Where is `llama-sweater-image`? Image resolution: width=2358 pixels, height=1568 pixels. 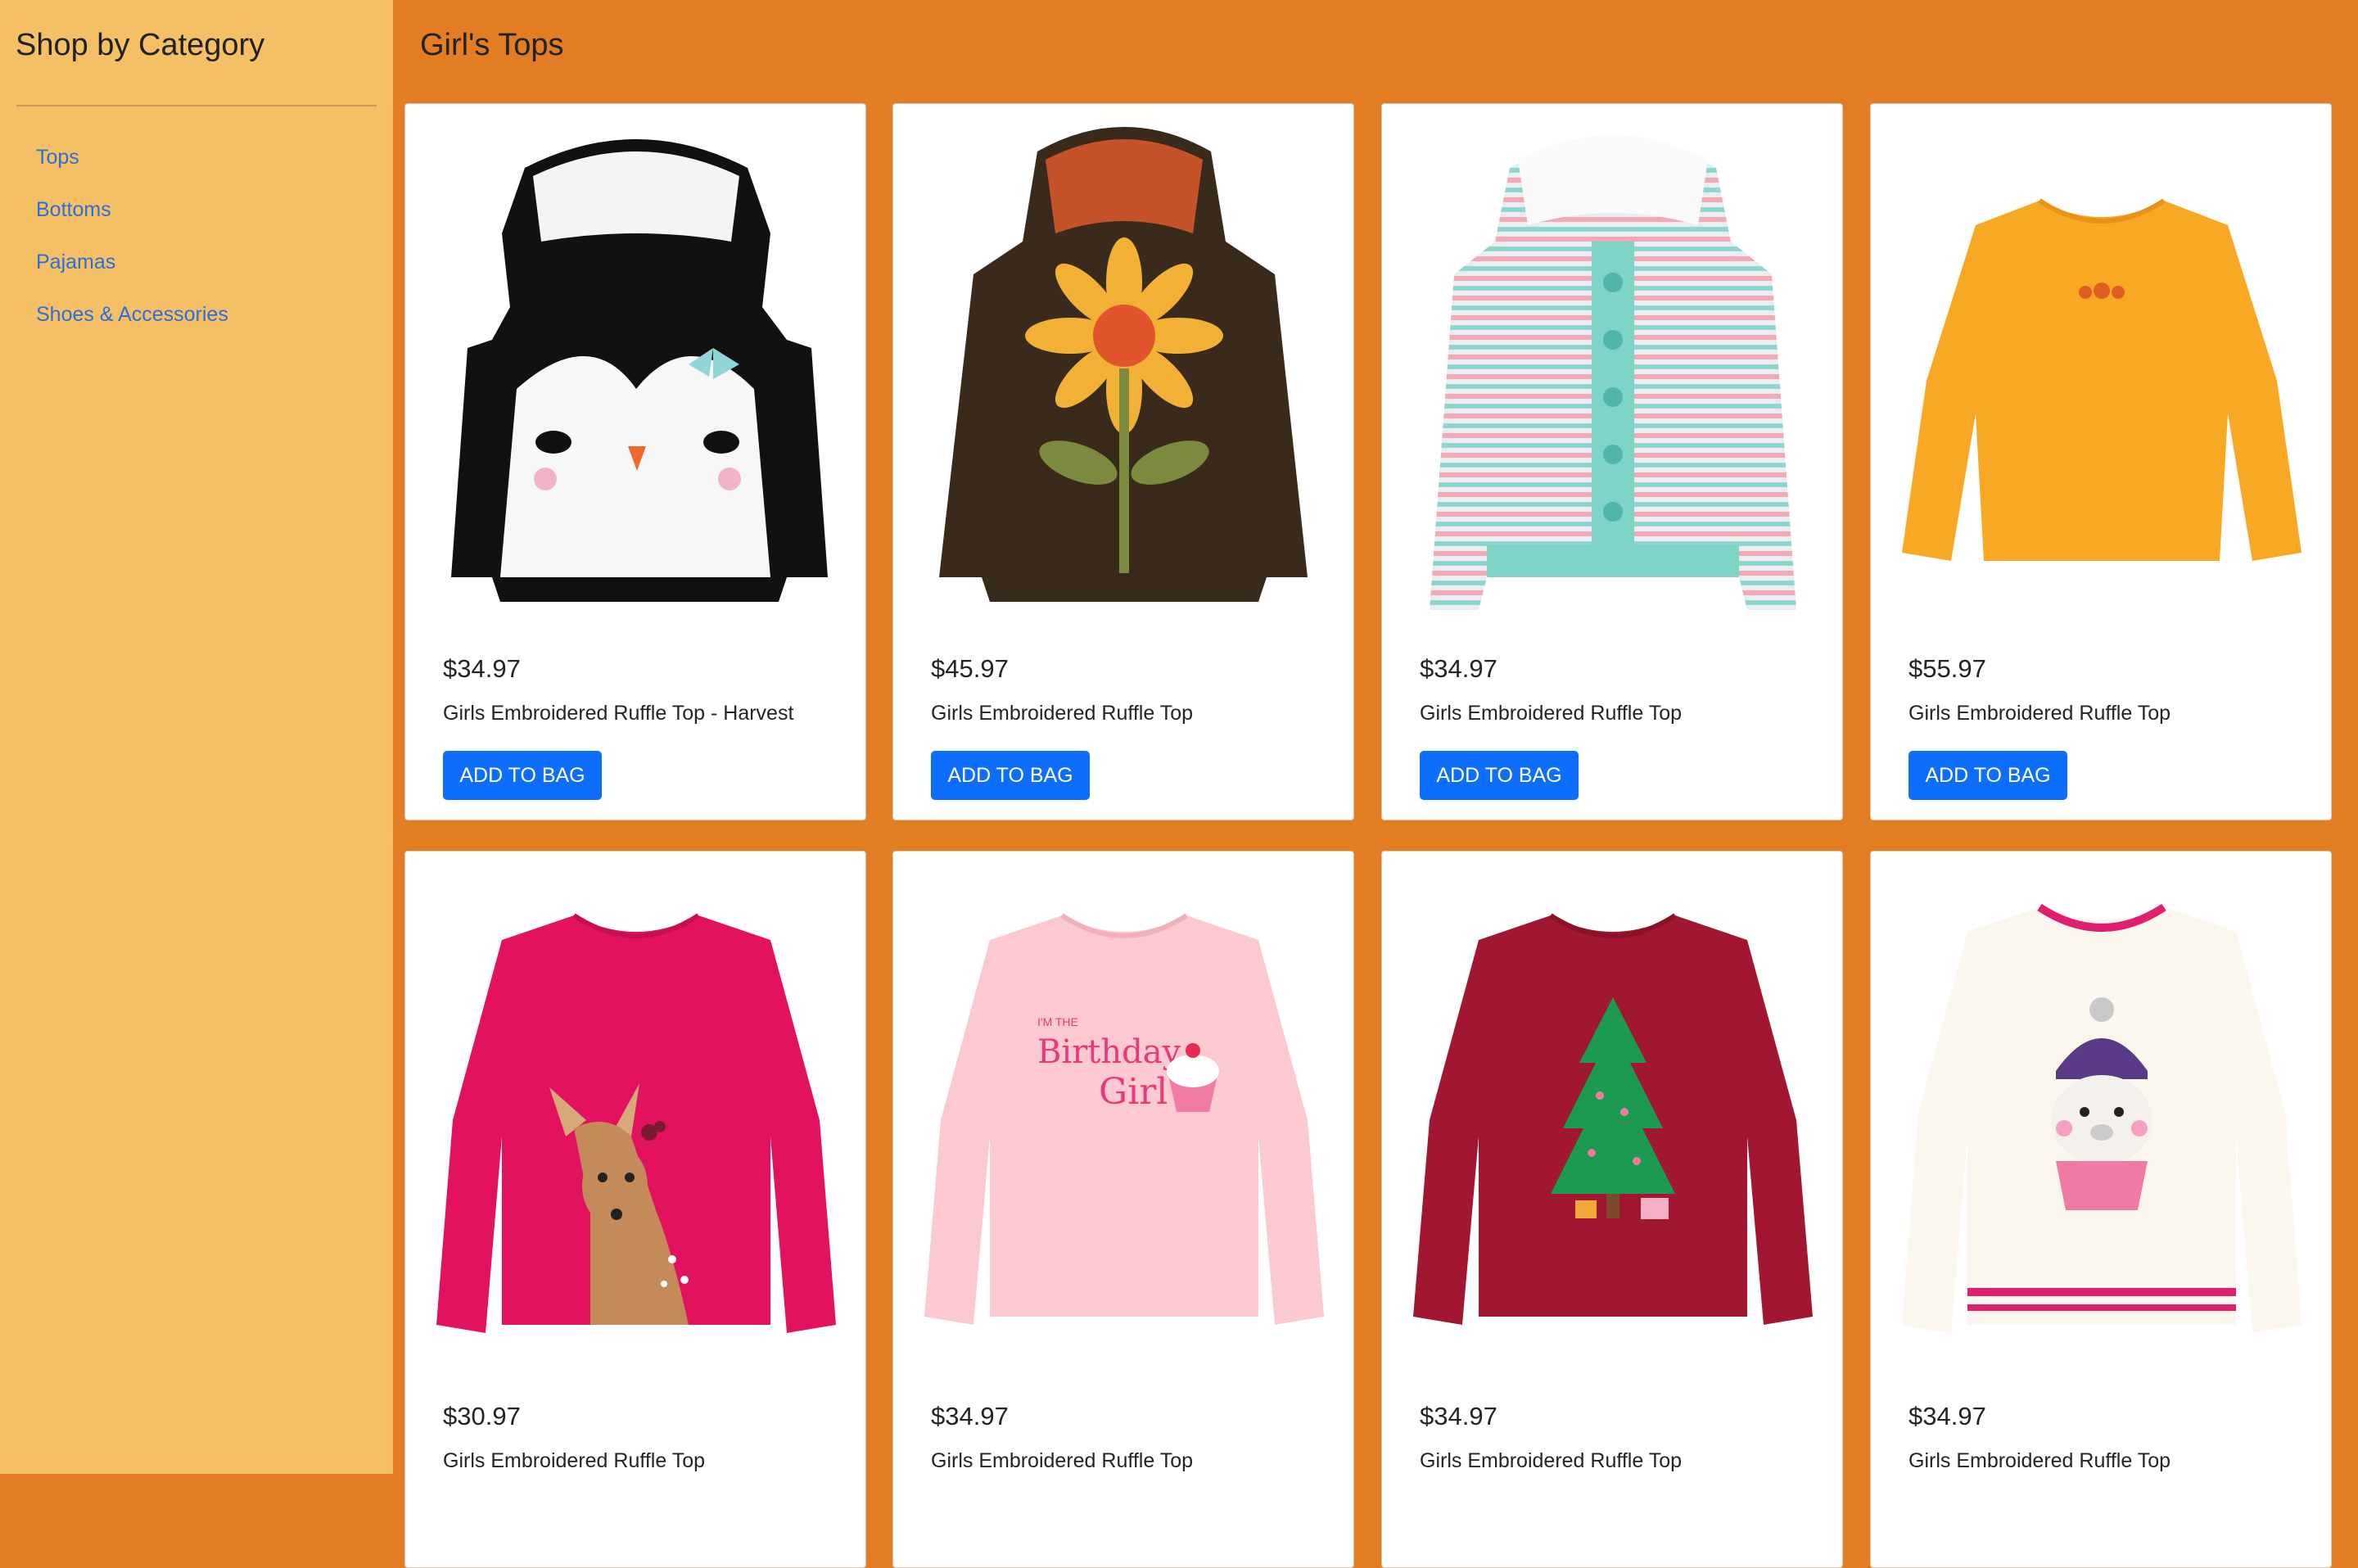 llama-sweater-image is located at coordinates (2101, 1112).